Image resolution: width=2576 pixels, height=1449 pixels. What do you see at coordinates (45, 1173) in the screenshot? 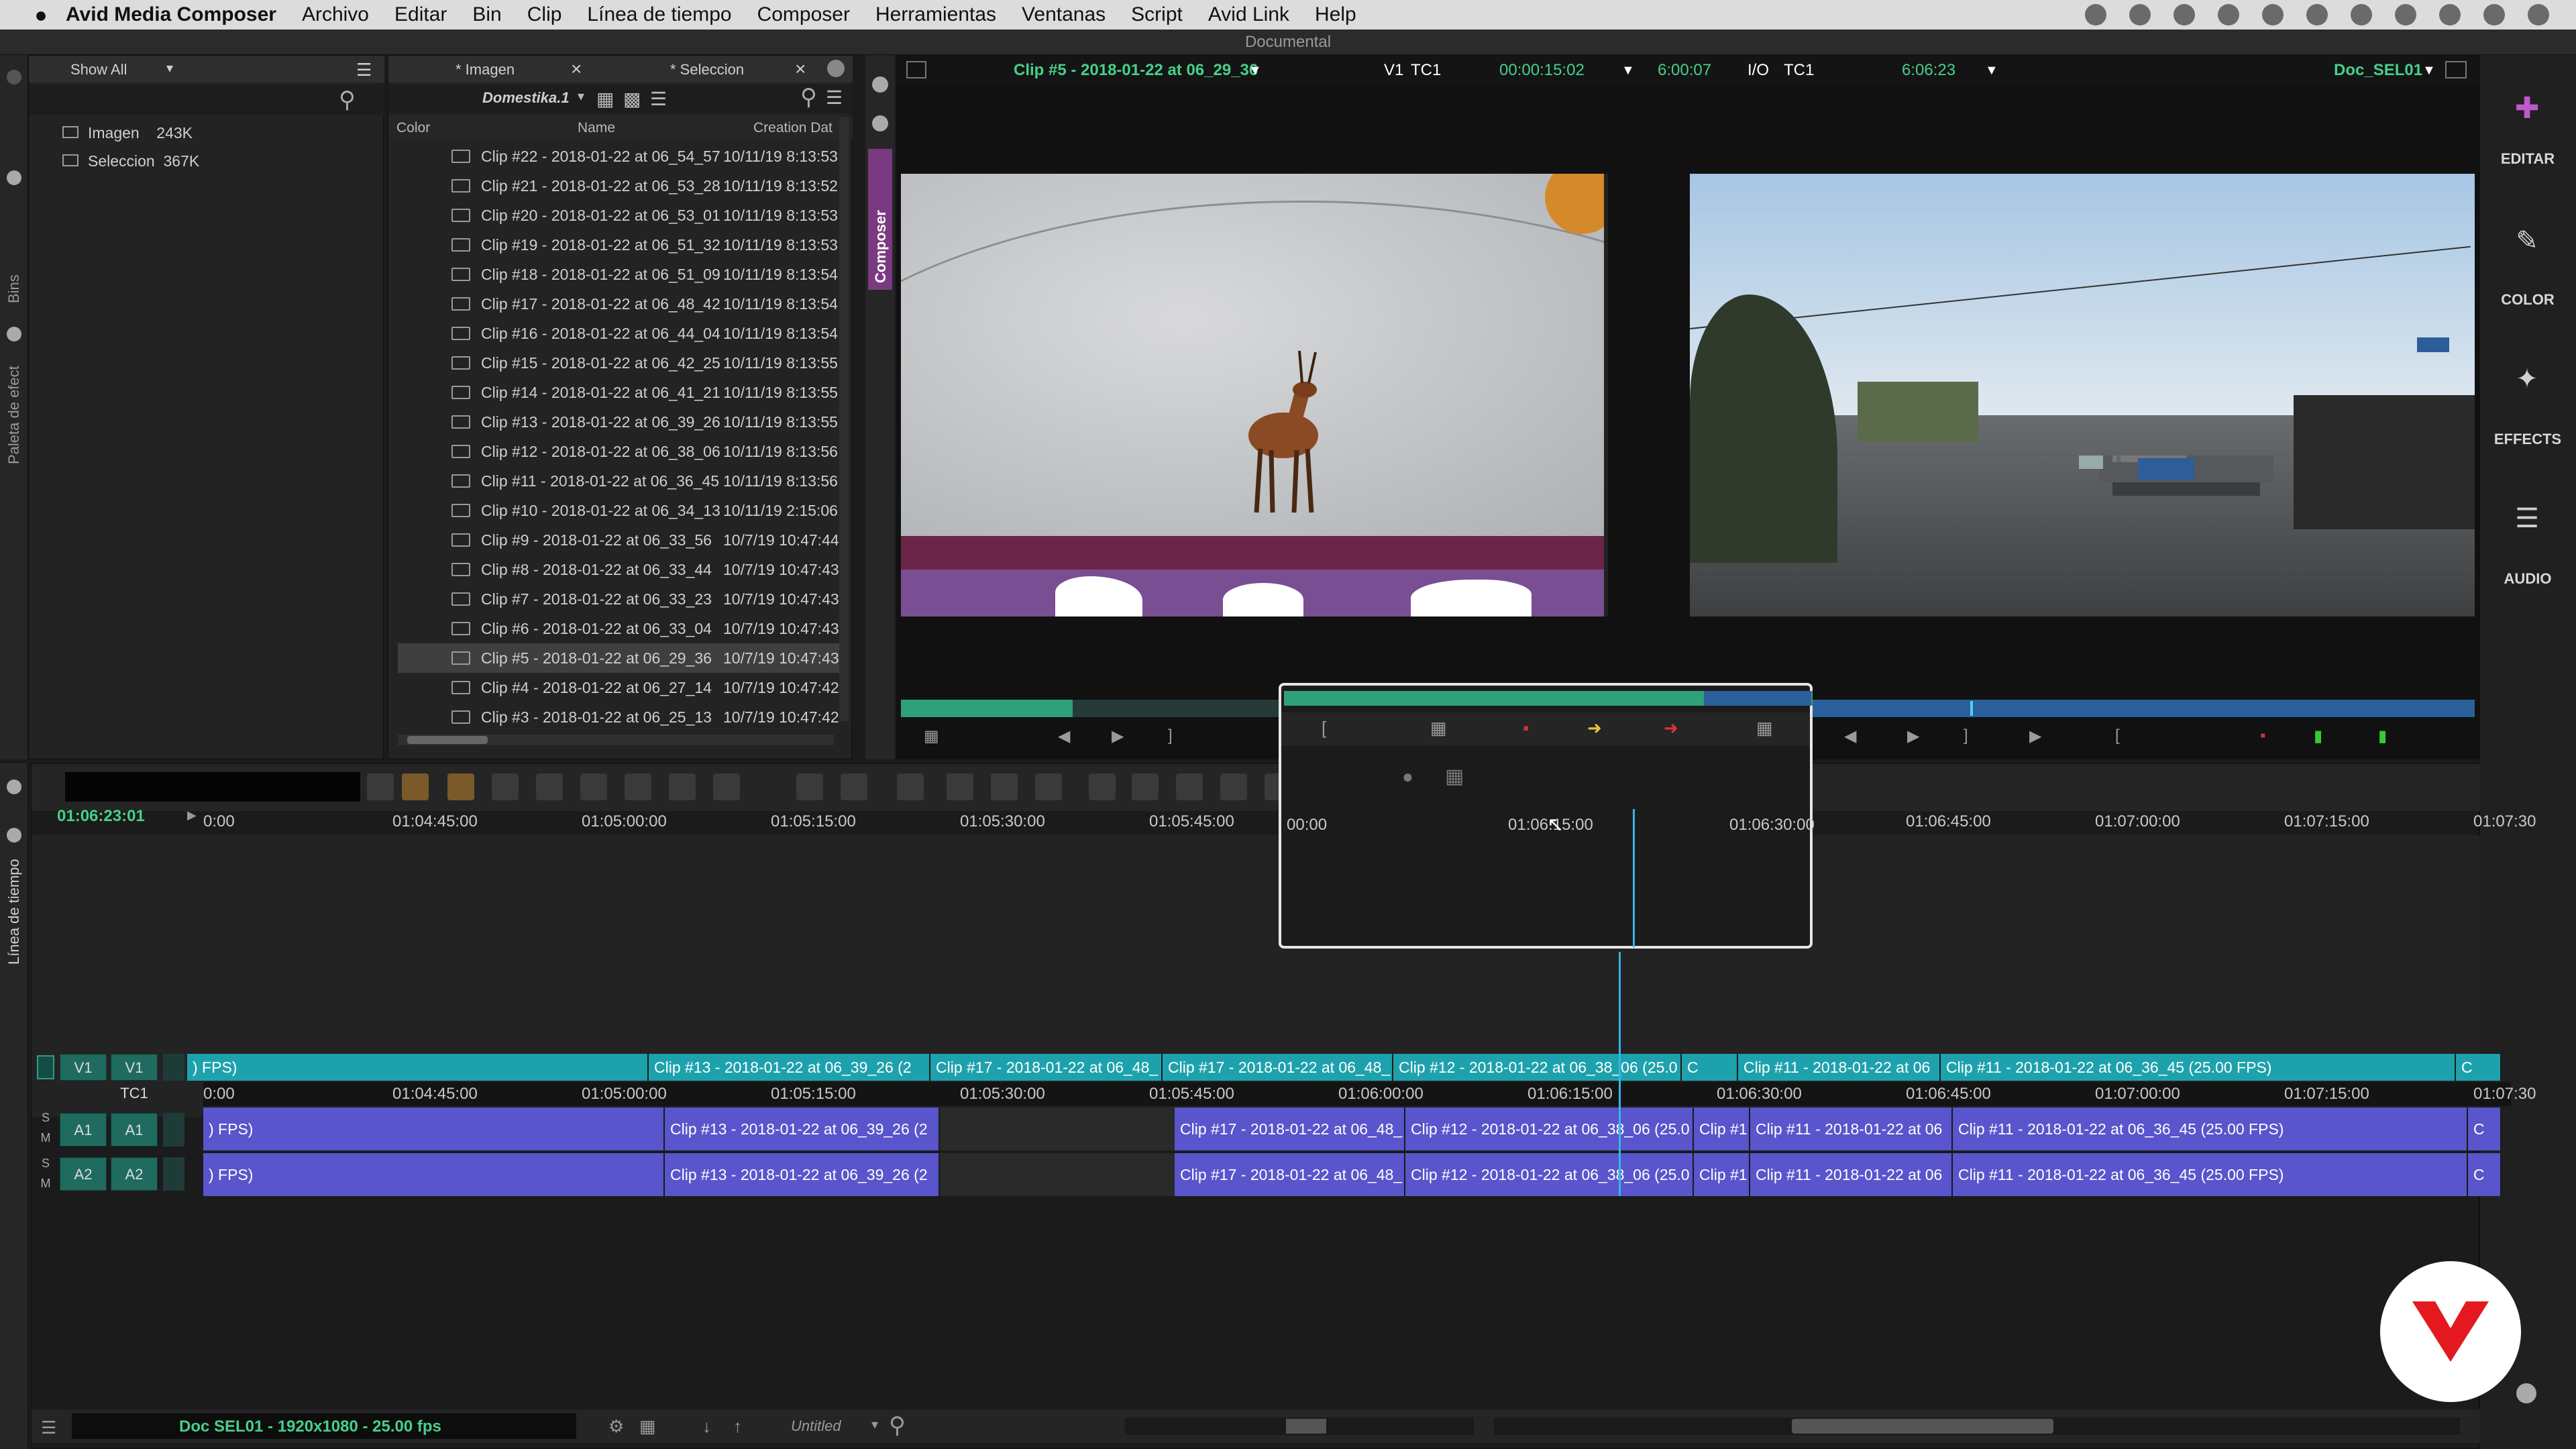
I see `a2-solo-mute: SM` at bounding box center [45, 1173].